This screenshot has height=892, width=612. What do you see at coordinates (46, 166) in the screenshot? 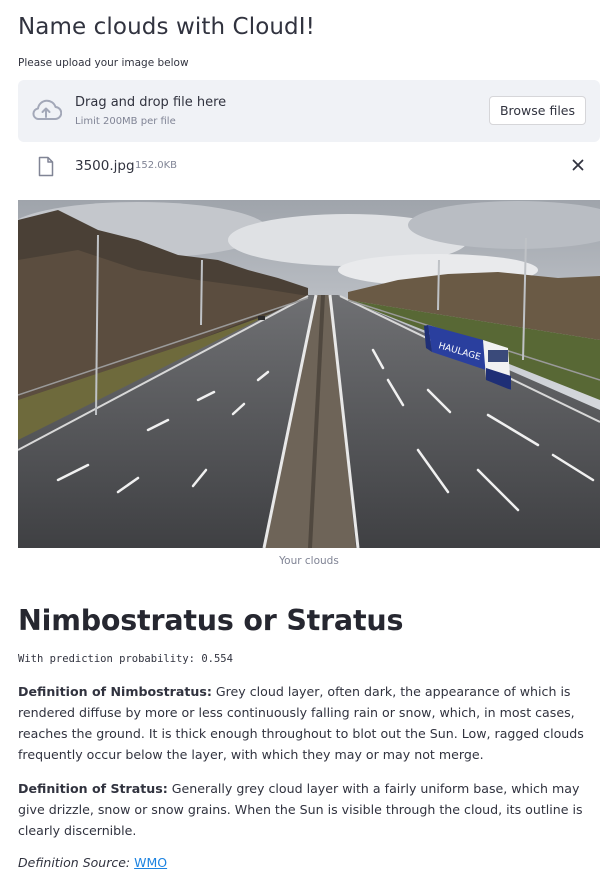
I see `file-icon` at bounding box center [46, 166].